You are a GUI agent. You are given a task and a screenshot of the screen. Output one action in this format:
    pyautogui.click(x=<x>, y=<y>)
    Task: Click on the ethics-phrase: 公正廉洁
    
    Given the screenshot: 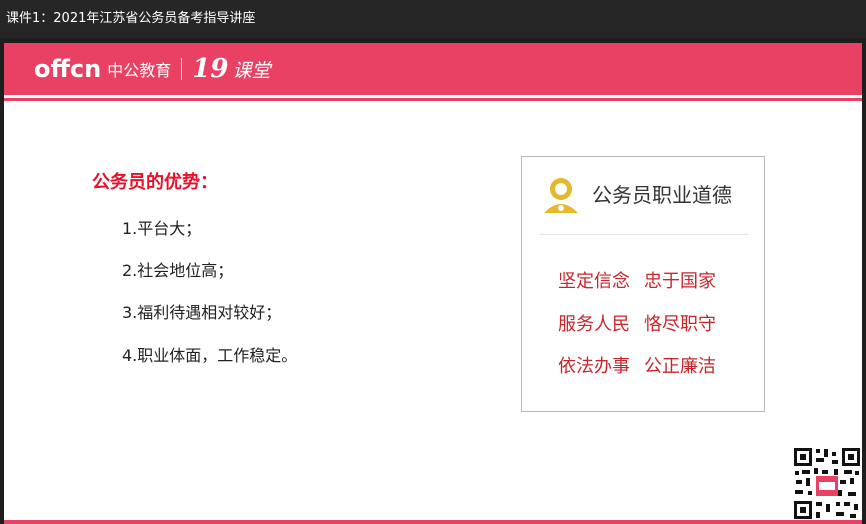 What is the action you would take?
    pyautogui.click(x=680, y=366)
    